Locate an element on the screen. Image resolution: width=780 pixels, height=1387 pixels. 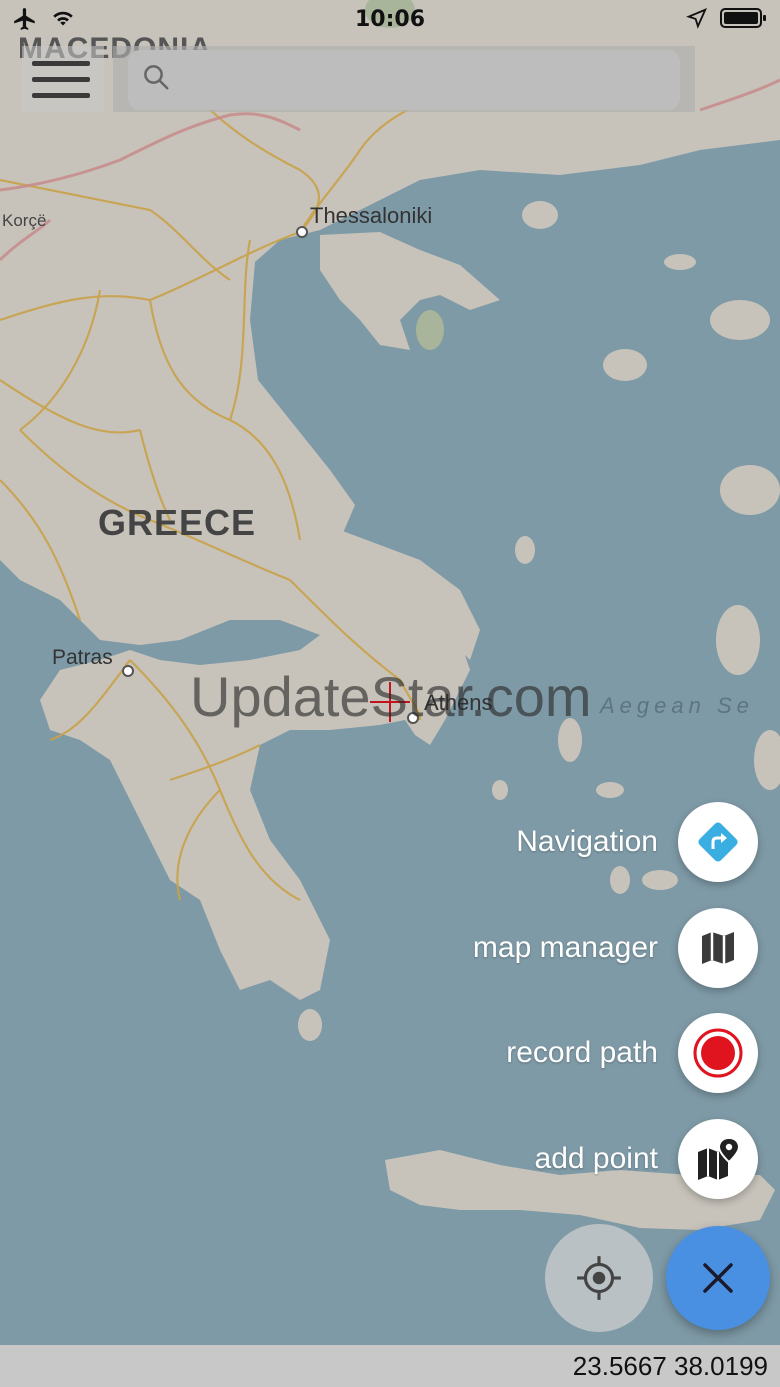
navigation-action: Navigation is located at coordinates (637, 842).